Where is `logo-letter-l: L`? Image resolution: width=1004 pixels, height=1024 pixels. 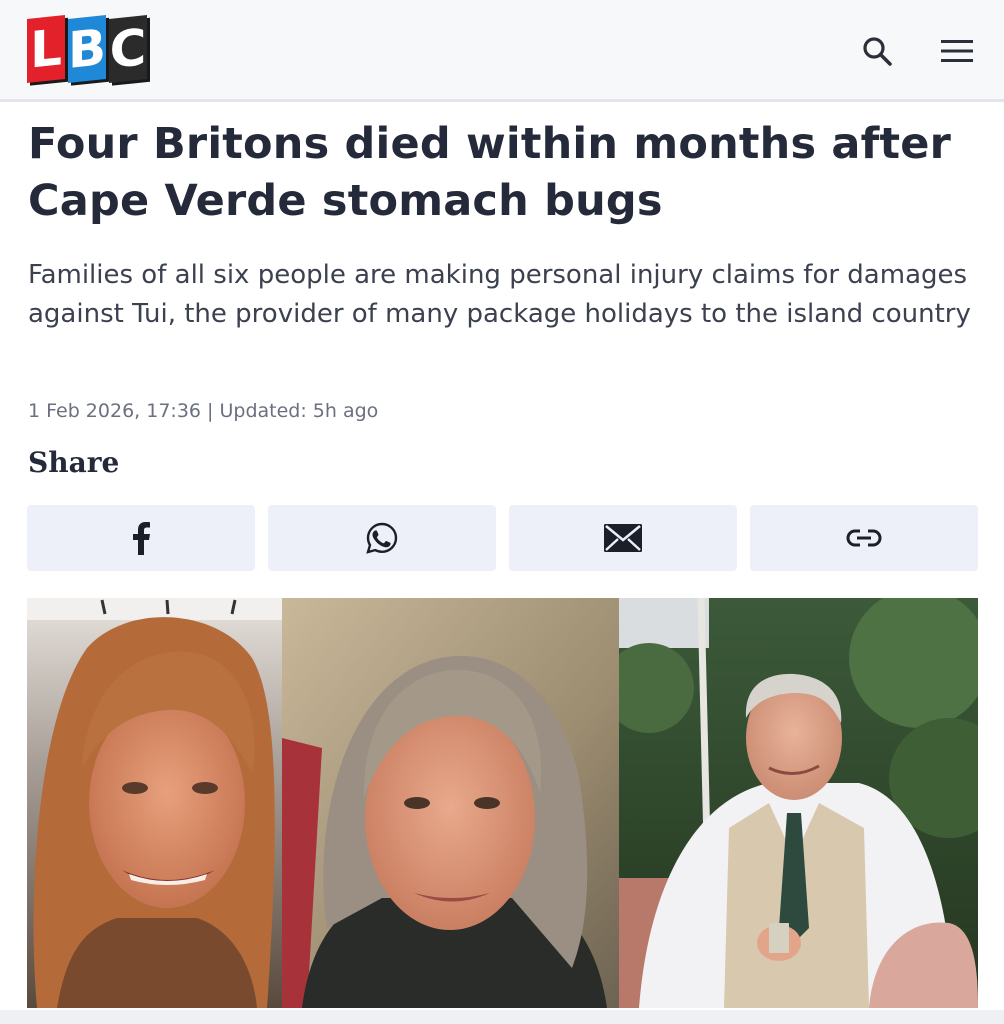
logo-letter-l: L is located at coordinates (46, 49).